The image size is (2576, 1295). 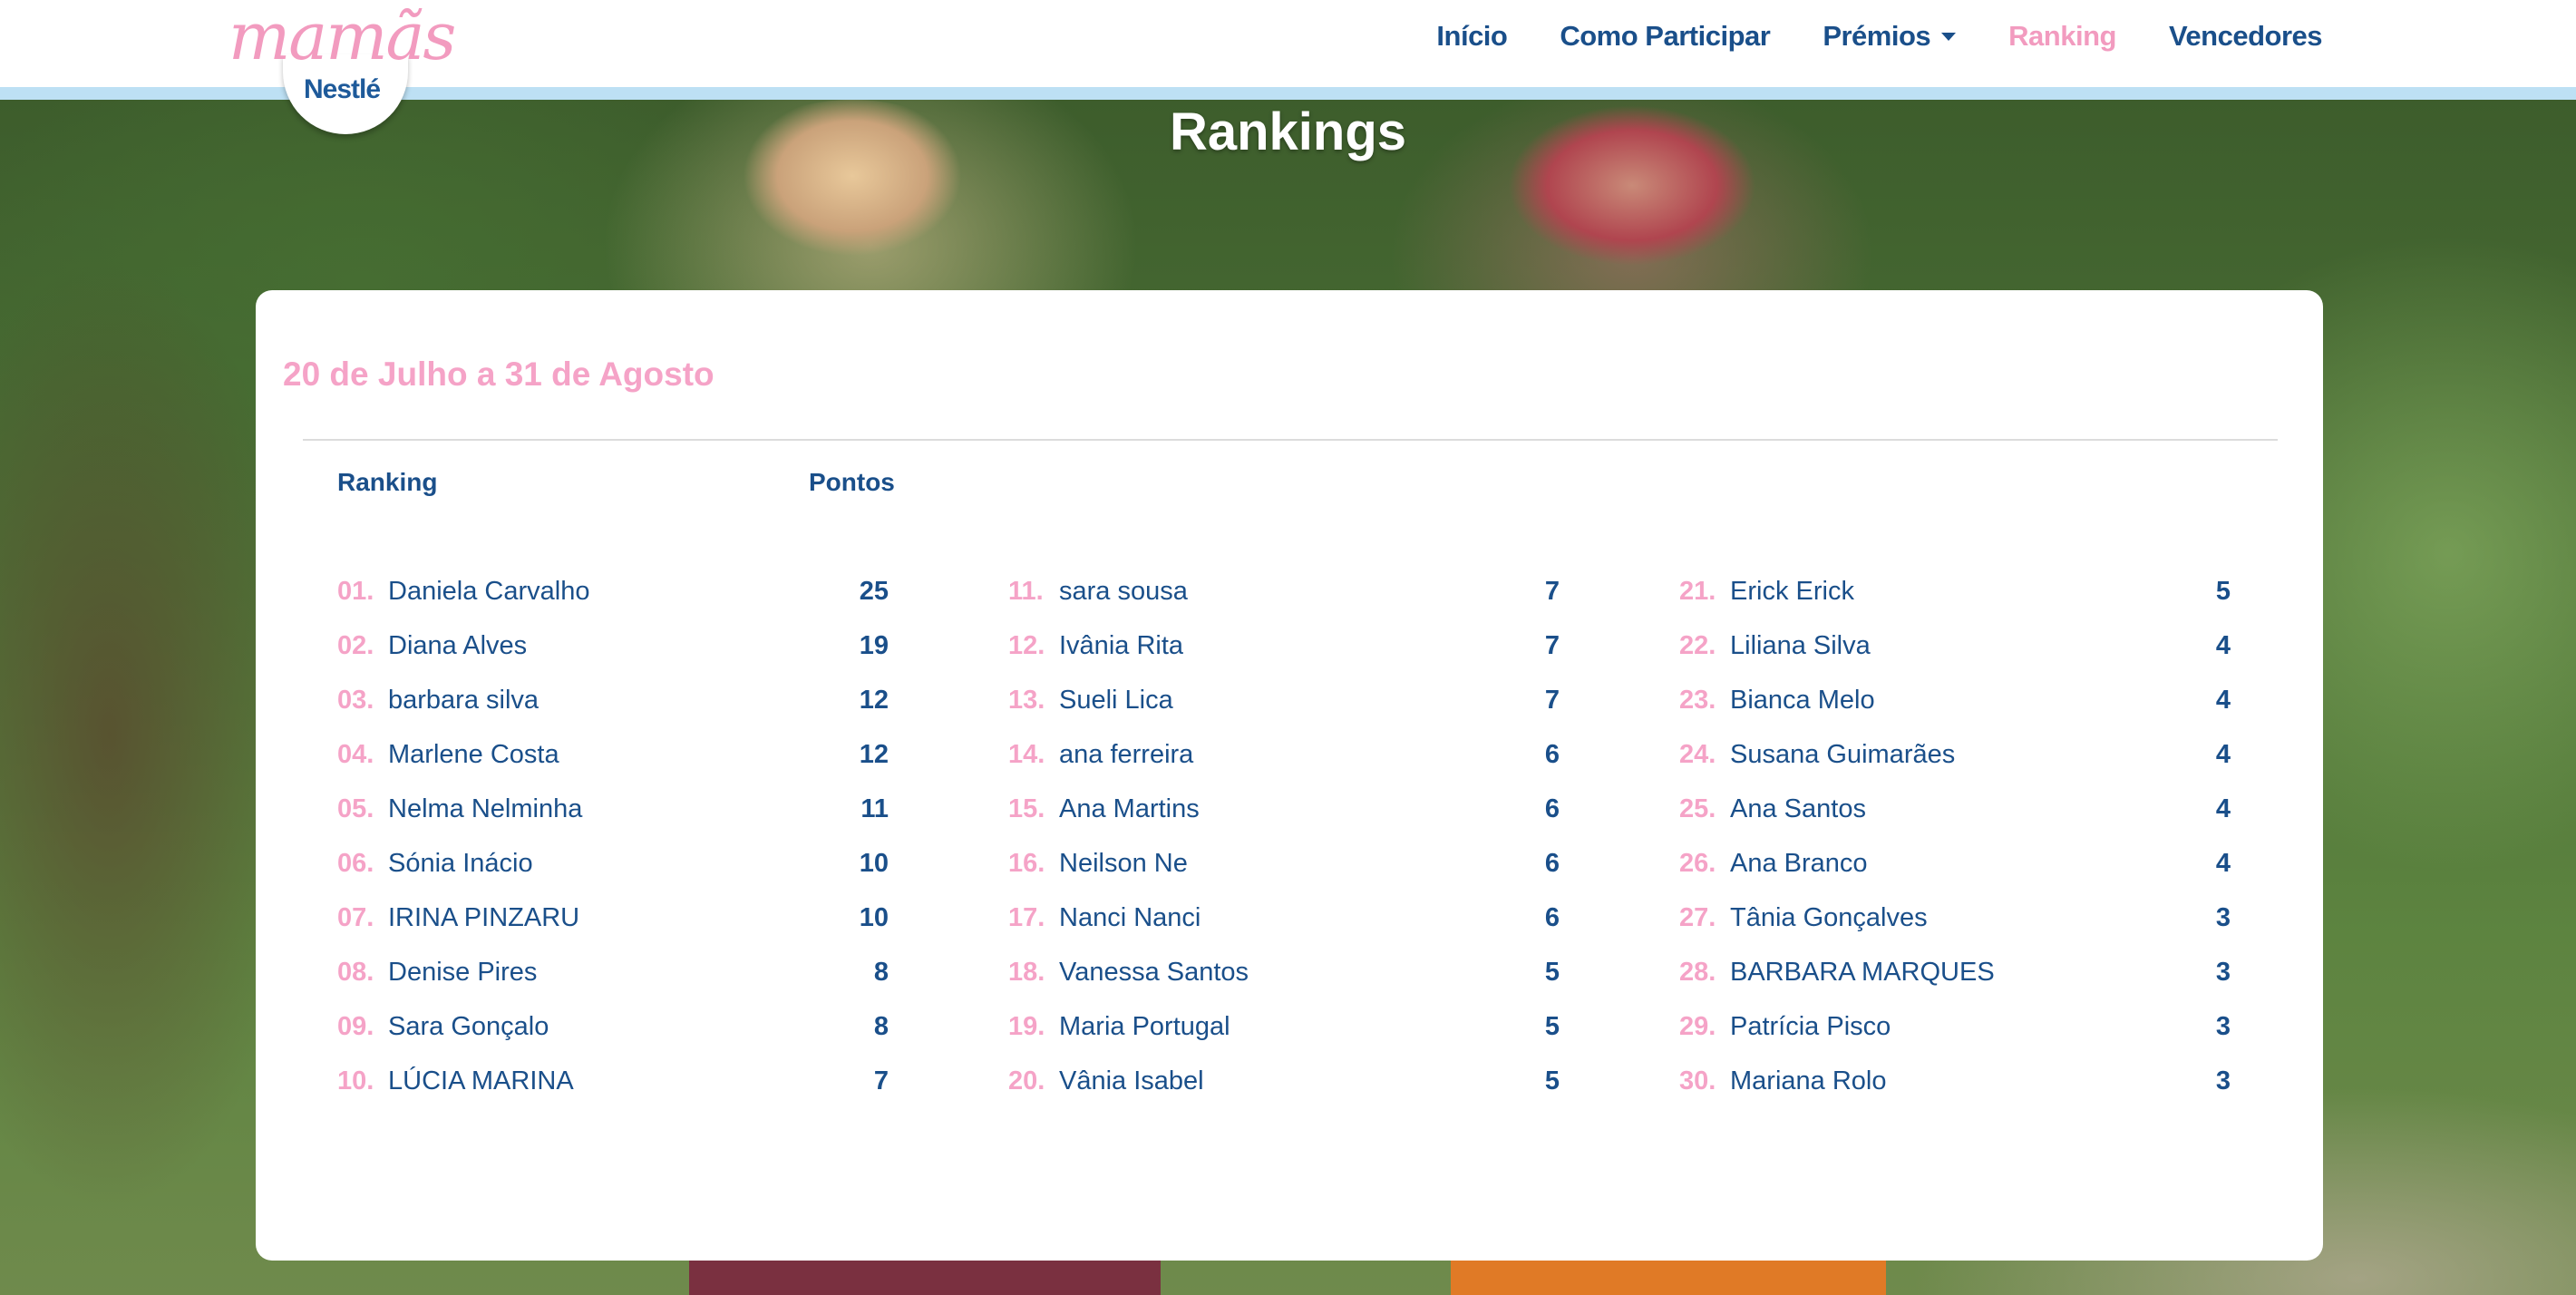 What do you see at coordinates (2062, 37) in the screenshot?
I see `nav-item-ranking: Ranking` at bounding box center [2062, 37].